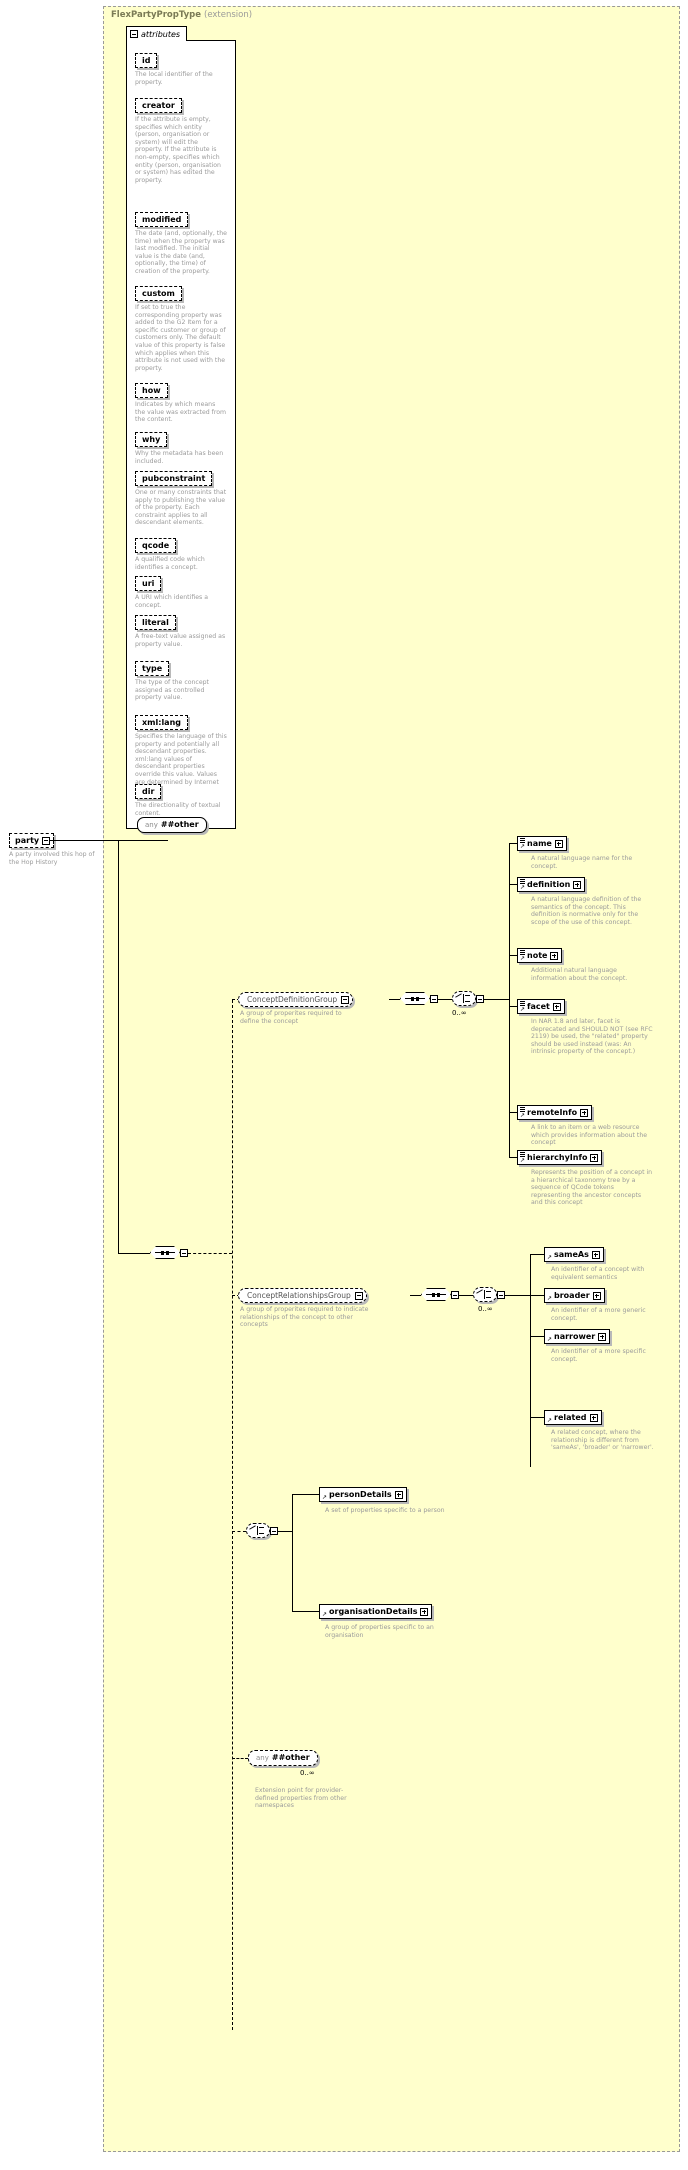  What do you see at coordinates (181, 67) in the screenshot?
I see `attribute-id: id The local identifier of the property.` at bounding box center [181, 67].